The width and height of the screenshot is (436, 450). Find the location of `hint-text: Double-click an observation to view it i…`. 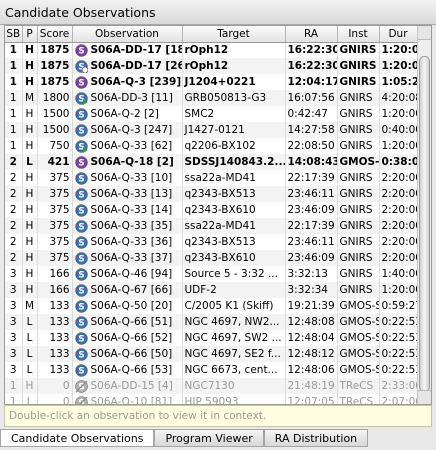

hint-text: Double-click an observation to view it i… is located at coordinates (218, 416).